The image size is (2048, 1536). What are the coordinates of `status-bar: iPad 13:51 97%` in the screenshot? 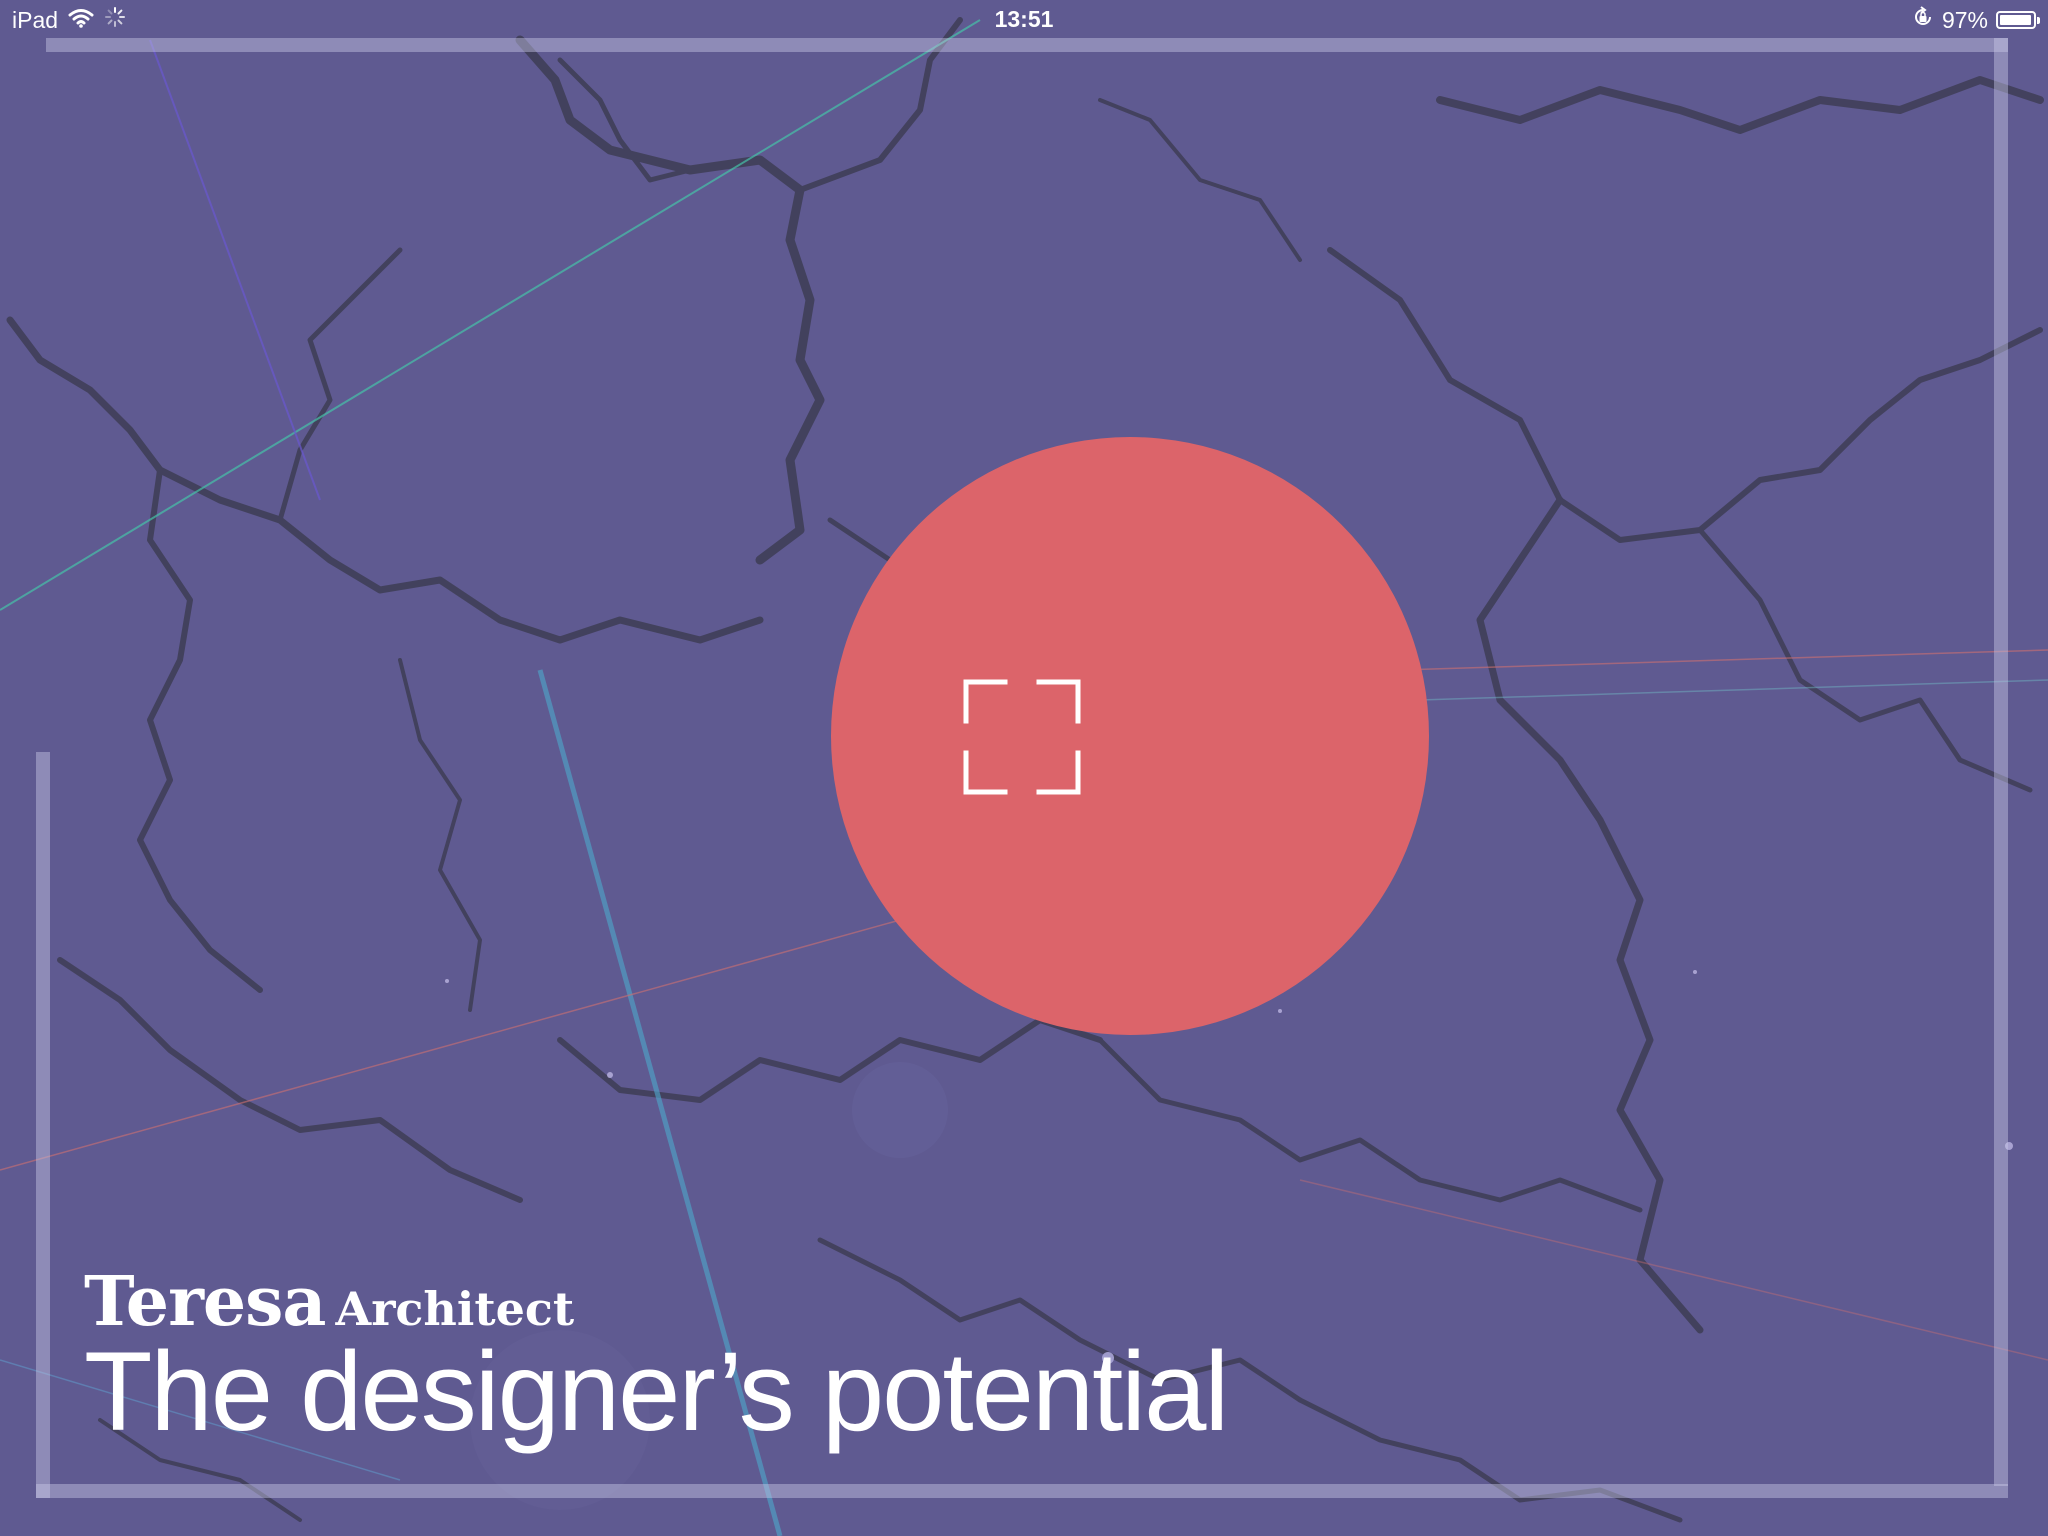 It's located at (1024, 20).